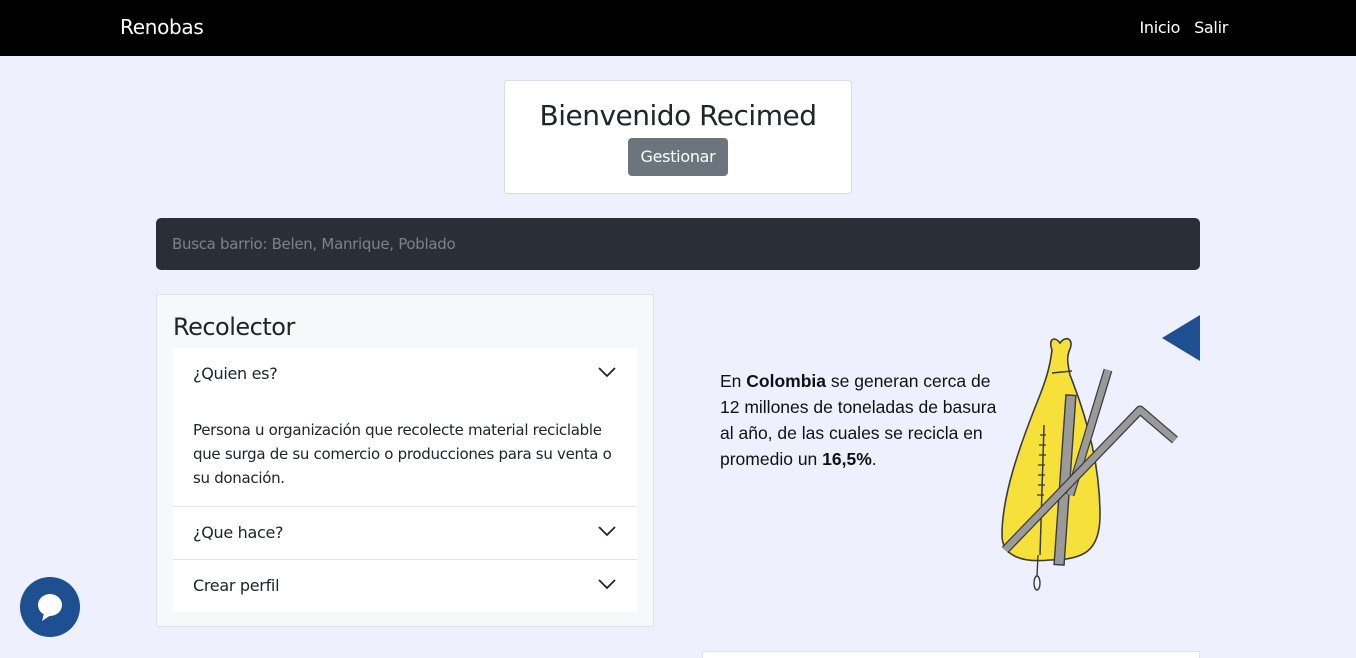  What do you see at coordinates (405, 374) in the screenshot?
I see `accordion-header-quien-es: ¿Quien es?` at bounding box center [405, 374].